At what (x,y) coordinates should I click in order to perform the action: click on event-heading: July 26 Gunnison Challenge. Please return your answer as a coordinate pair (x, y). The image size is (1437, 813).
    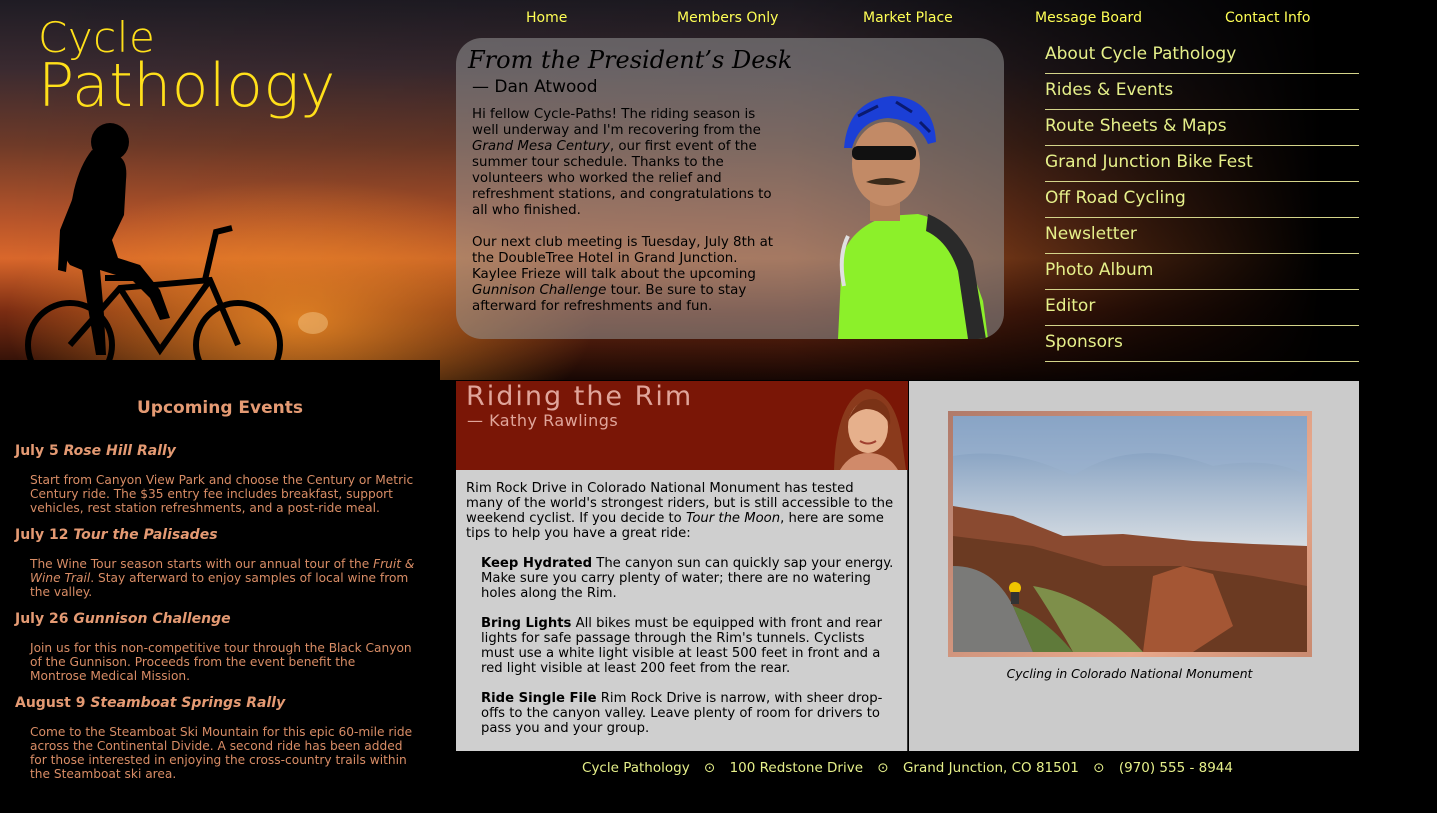
    Looking at the image, I should click on (123, 619).